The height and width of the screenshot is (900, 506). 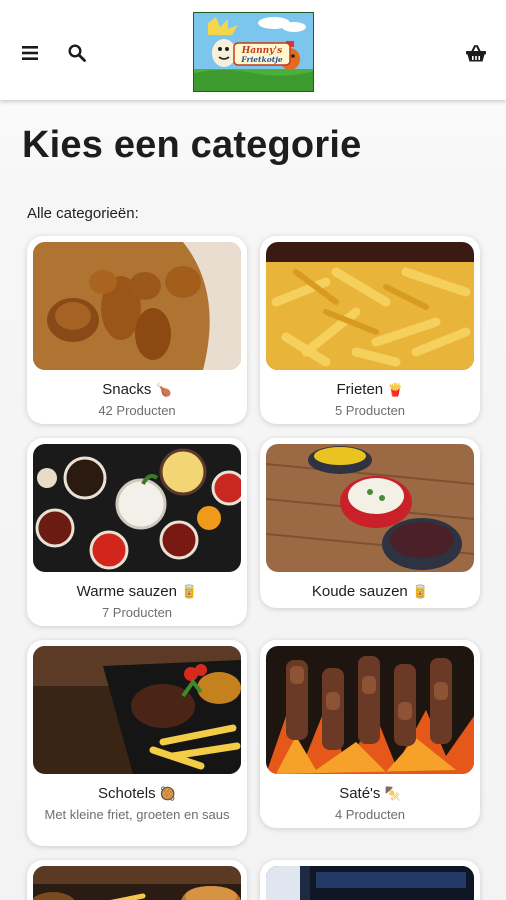 I want to click on brand-logo-image: Hanny's Frietkotje, so click(x=253, y=52).